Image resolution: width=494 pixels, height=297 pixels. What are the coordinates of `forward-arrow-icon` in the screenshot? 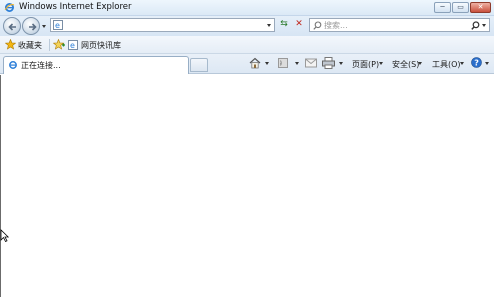 It's located at (33, 27).